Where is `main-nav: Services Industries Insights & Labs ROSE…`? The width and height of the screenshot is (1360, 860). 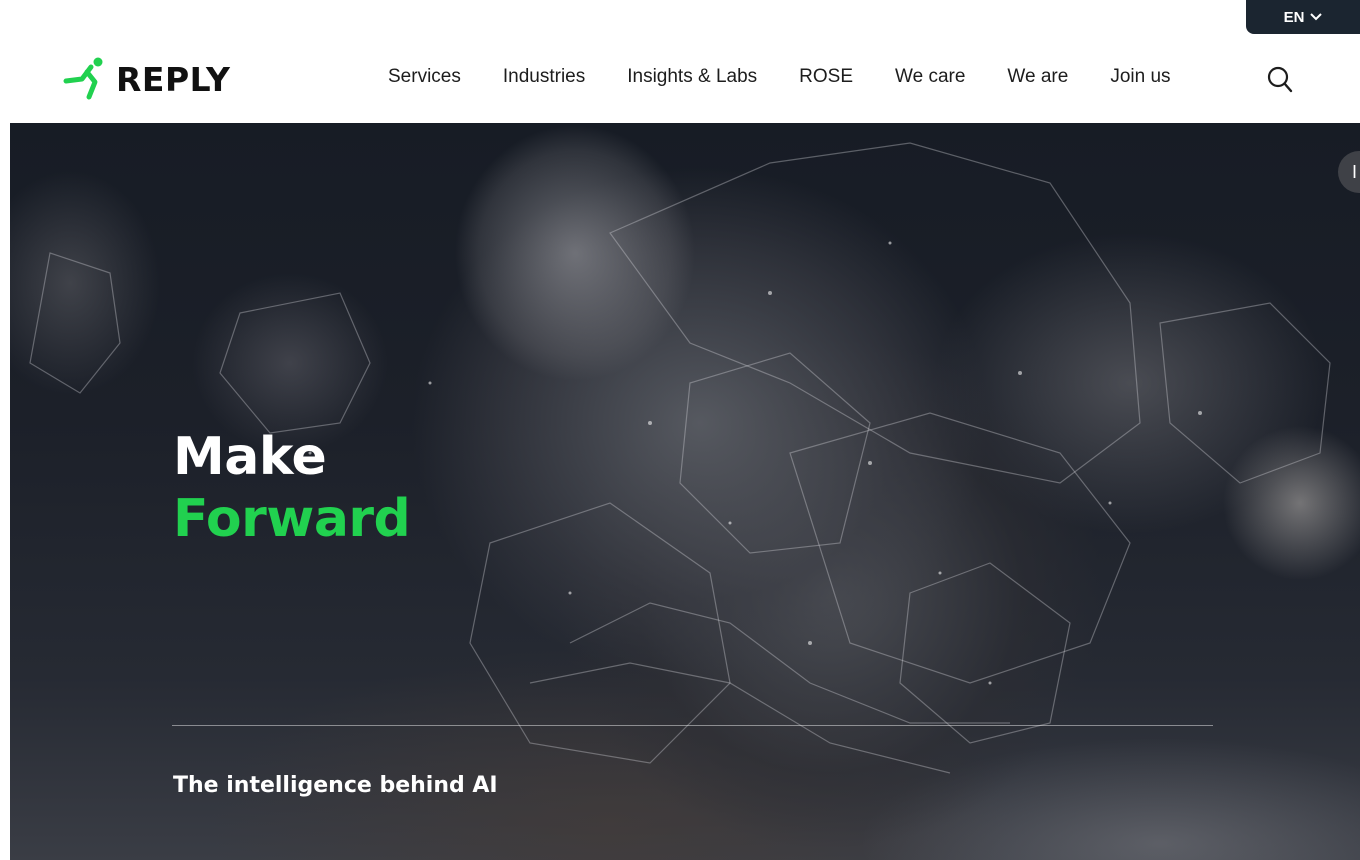 main-nav: Services Industries Insights & Labs ROSE… is located at coordinates (779, 77).